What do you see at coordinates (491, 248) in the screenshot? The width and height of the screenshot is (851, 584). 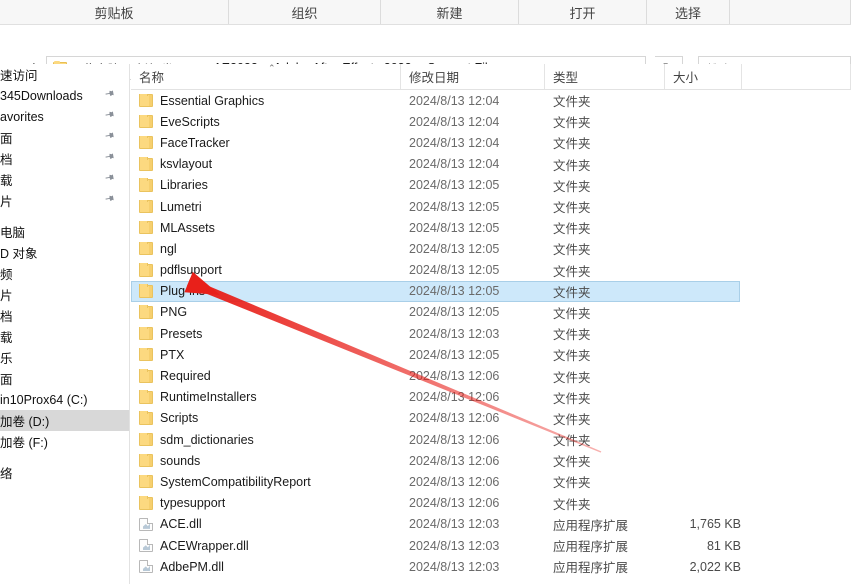 I see `file-row: ngl 2024/8/13 12:05 文件夹` at bounding box center [491, 248].